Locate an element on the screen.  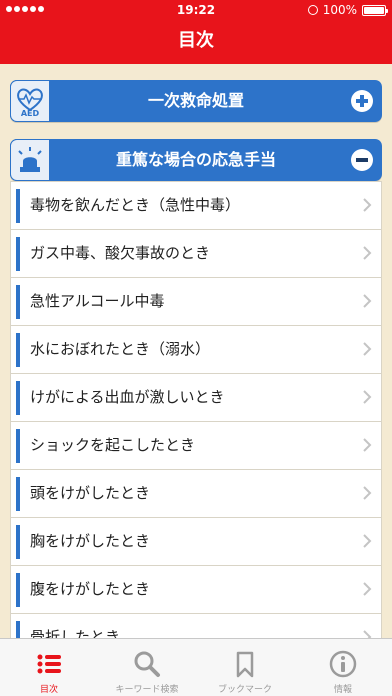
list-item-label: 水におぼれたとき（溺水） is located at coordinates (120, 349).